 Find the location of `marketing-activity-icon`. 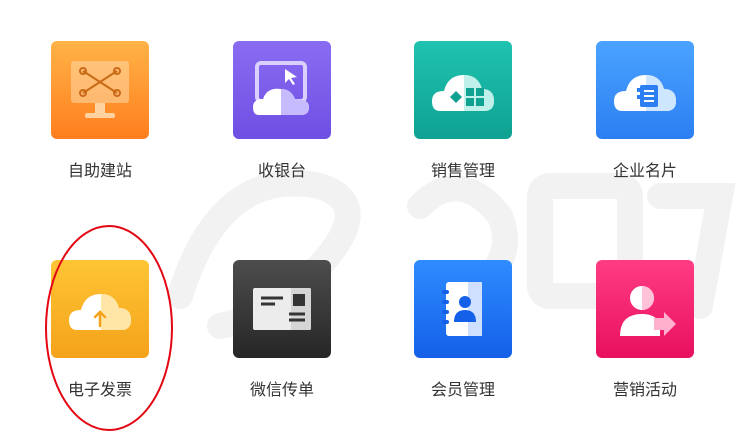

marketing-activity-icon is located at coordinates (645, 309).